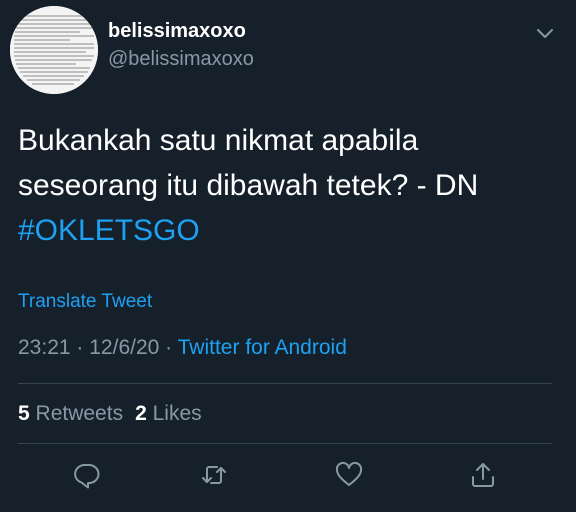 The width and height of the screenshot is (576, 512). I want to click on tweet-text-line: seseorang itu dibawah tetek? - DN, so click(248, 185).